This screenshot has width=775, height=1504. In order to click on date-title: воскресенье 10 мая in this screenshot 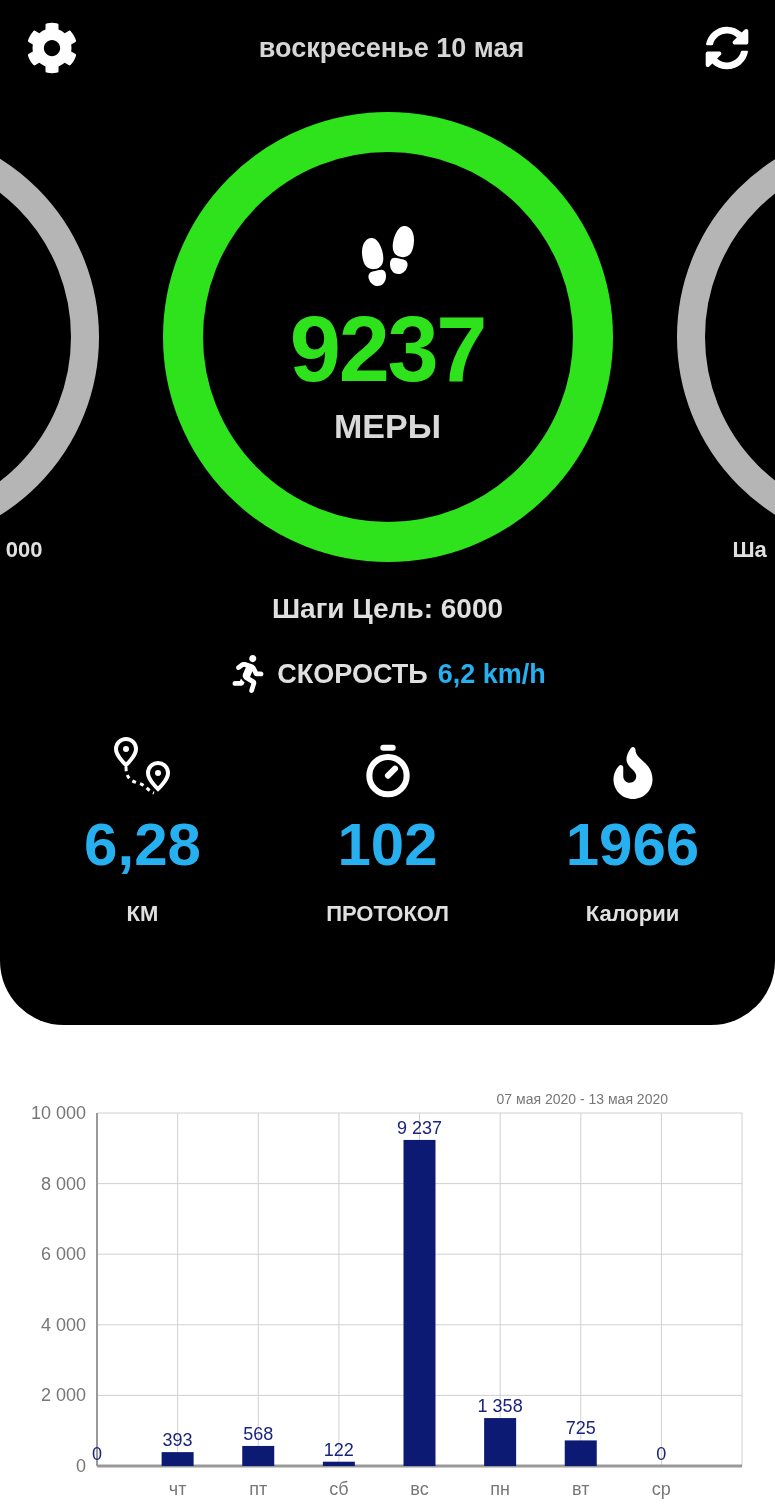, I will do `click(391, 48)`.